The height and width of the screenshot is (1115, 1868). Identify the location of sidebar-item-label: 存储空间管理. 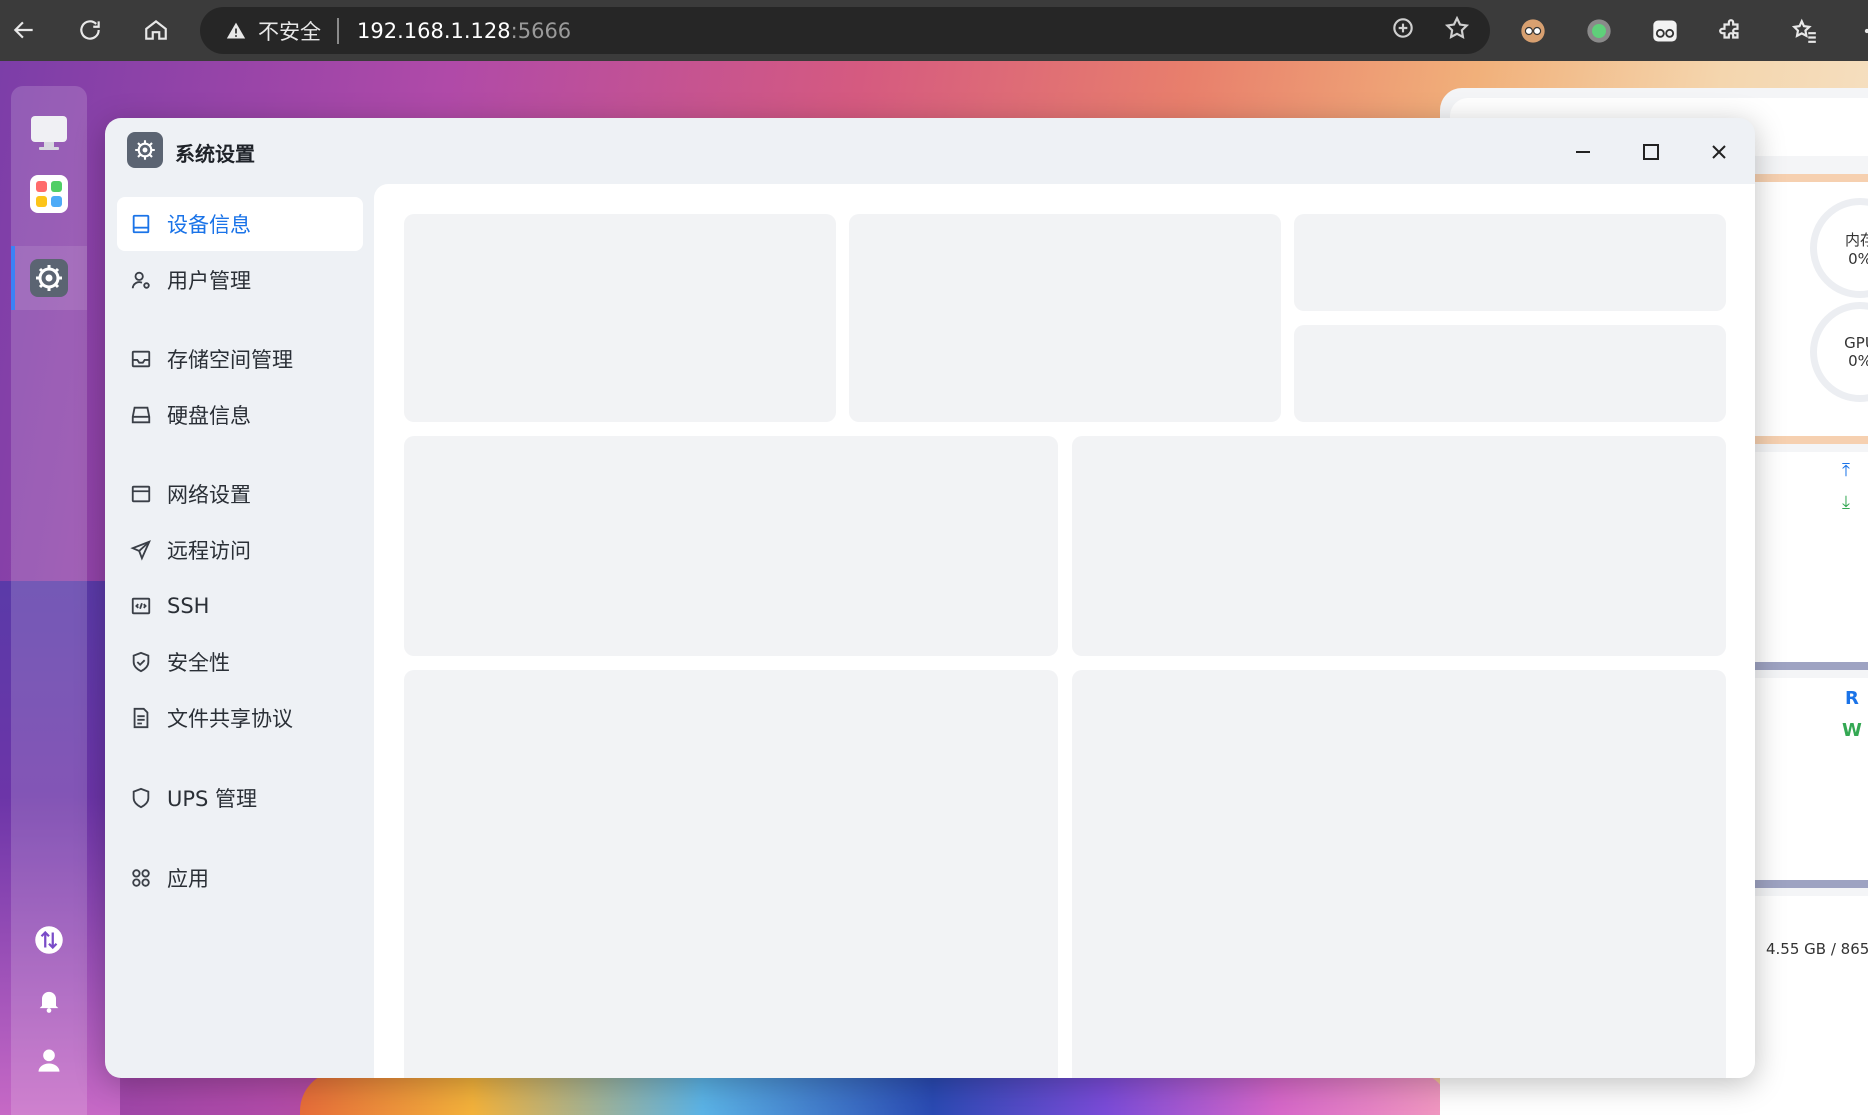
(230, 360).